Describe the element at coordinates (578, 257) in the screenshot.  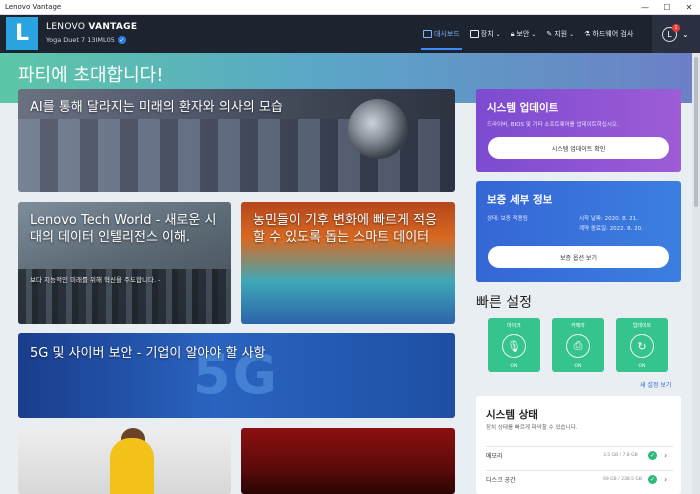
I see `warranty-options-button: 보증 옵션 보기` at that location.